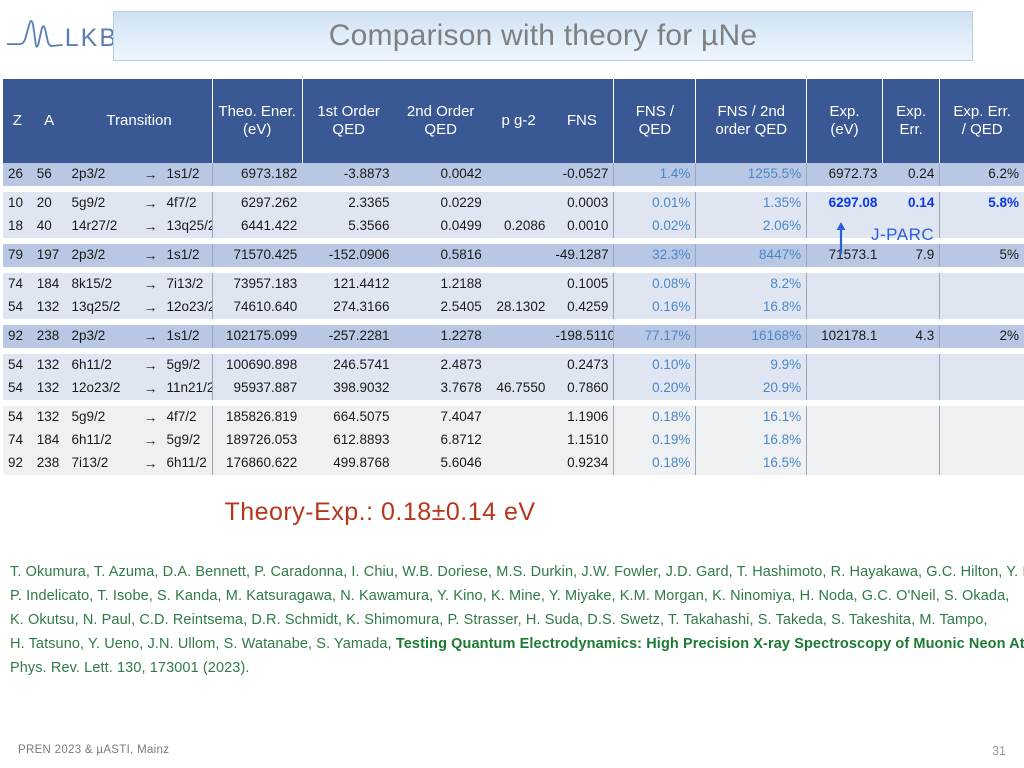 The height and width of the screenshot is (768, 1024). Describe the element at coordinates (911, 203) in the screenshot. I see `cell-exp-err: 0.14` at that location.